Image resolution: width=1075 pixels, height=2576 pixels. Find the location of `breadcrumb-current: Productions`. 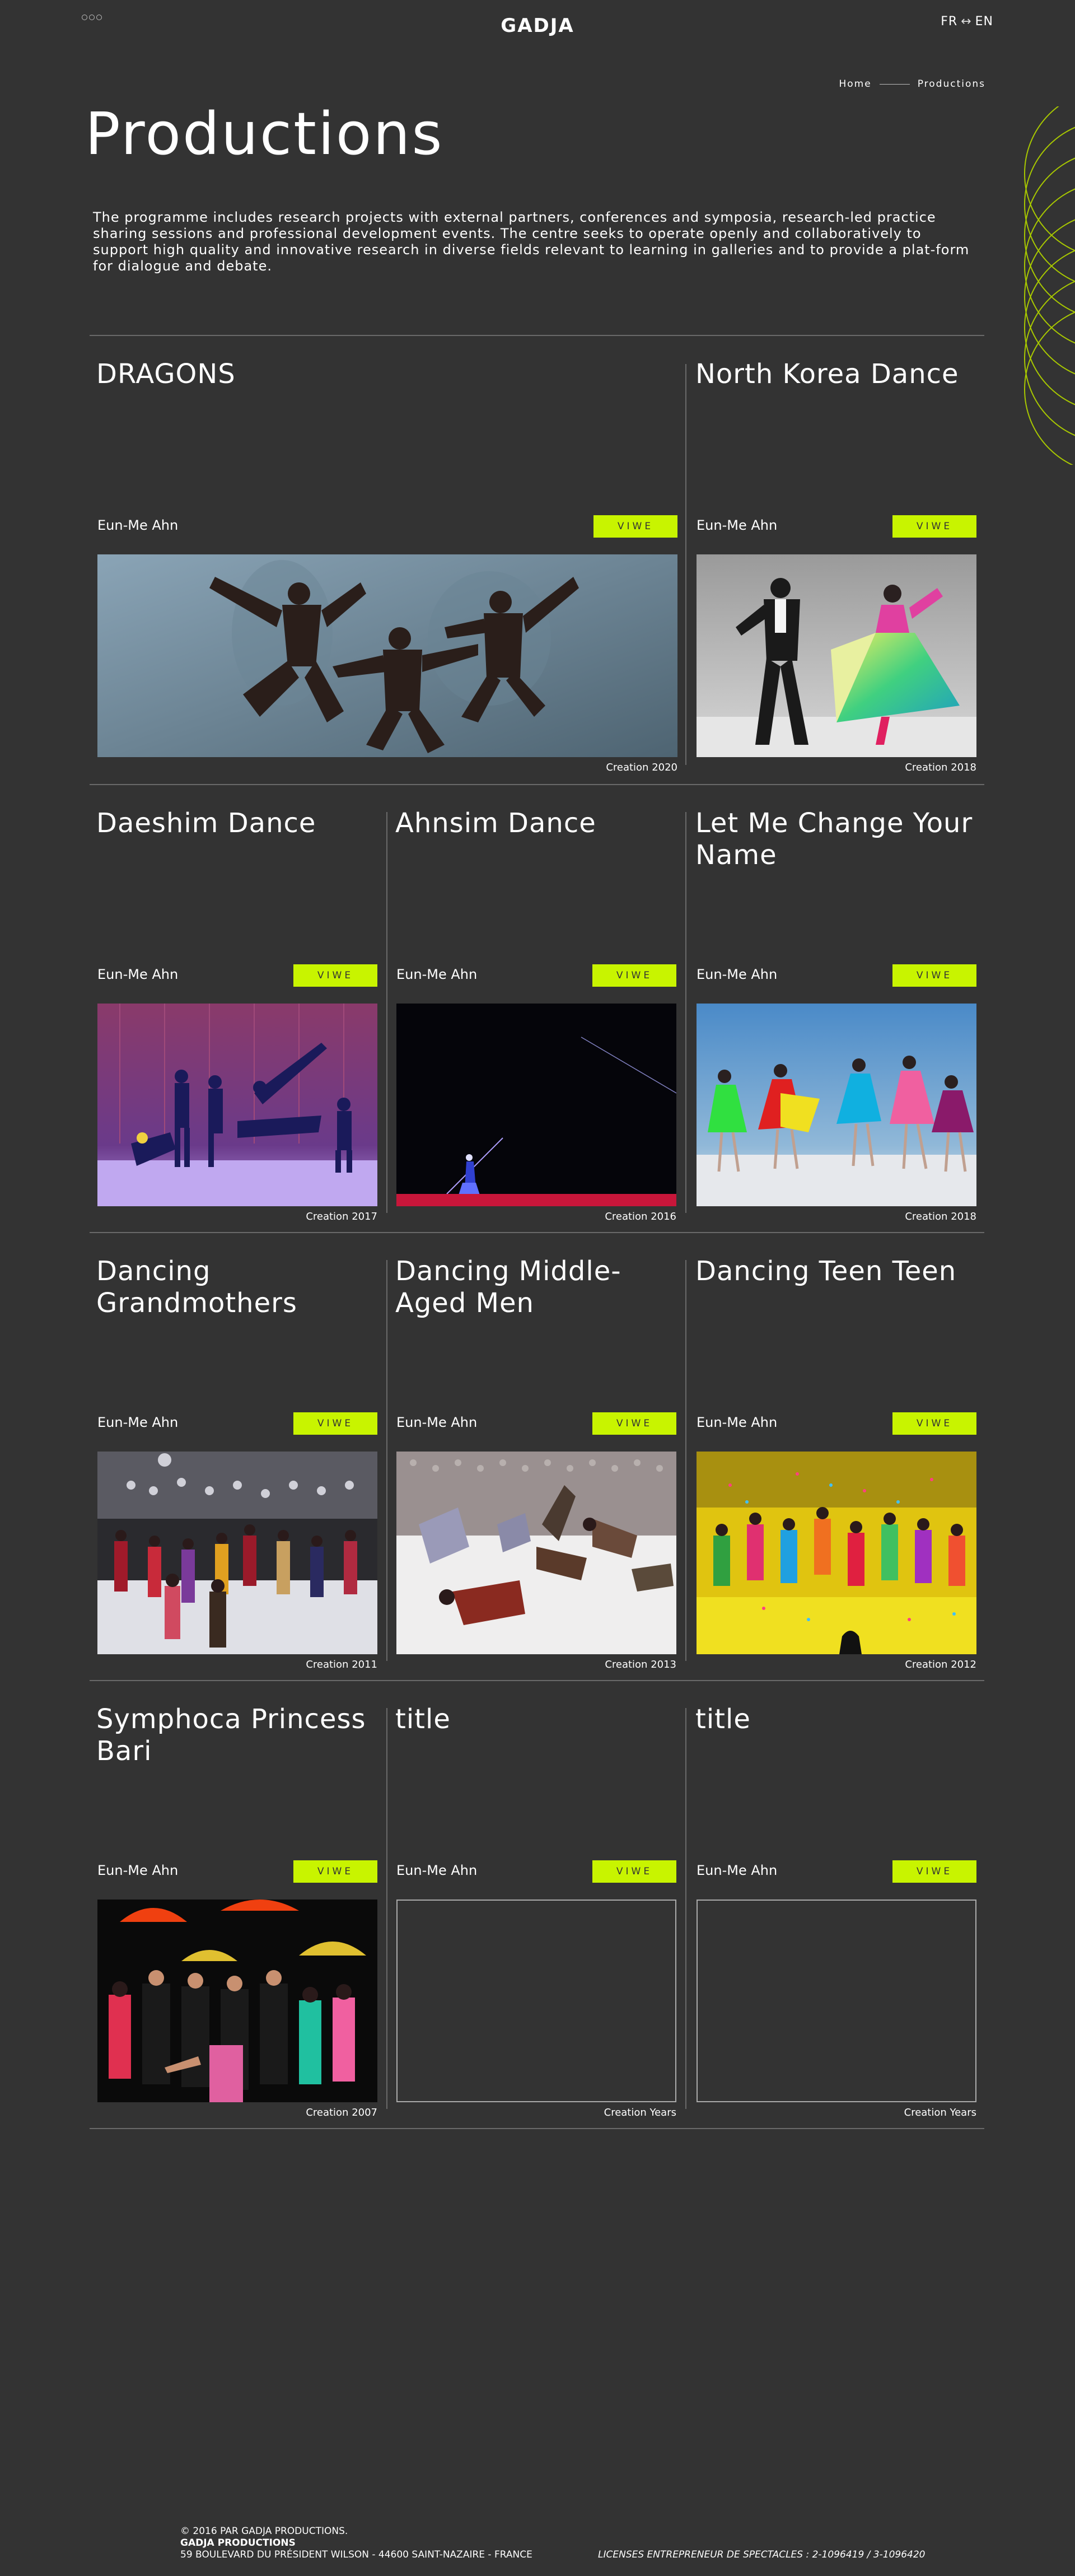

breadcrumb-current: Productions is located at coordinates (951, 84).